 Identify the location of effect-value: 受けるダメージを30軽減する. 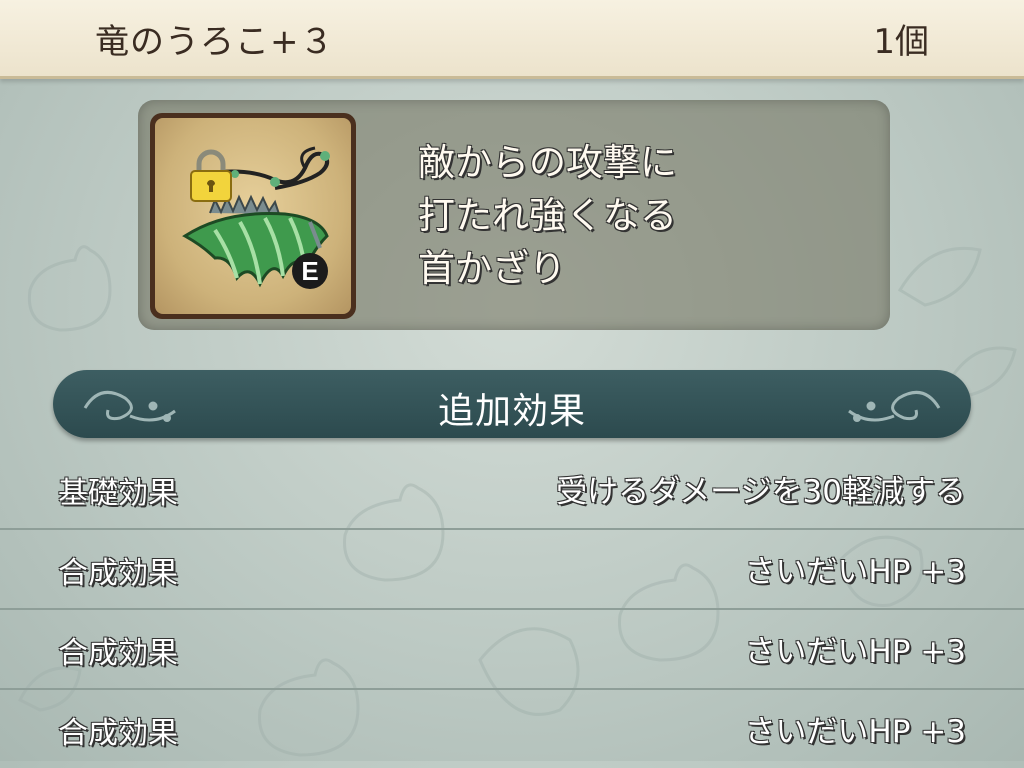
(761, 492).